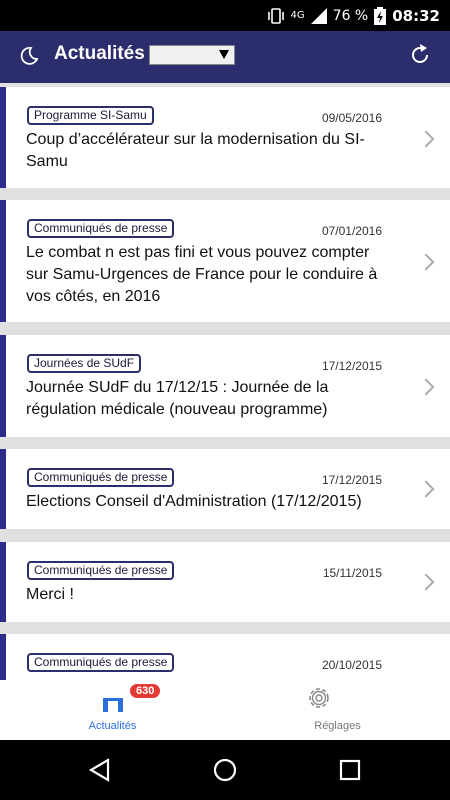 This screenshot has height=800, width=450. I want to click on unread-badge: 630, so click(145, 691).